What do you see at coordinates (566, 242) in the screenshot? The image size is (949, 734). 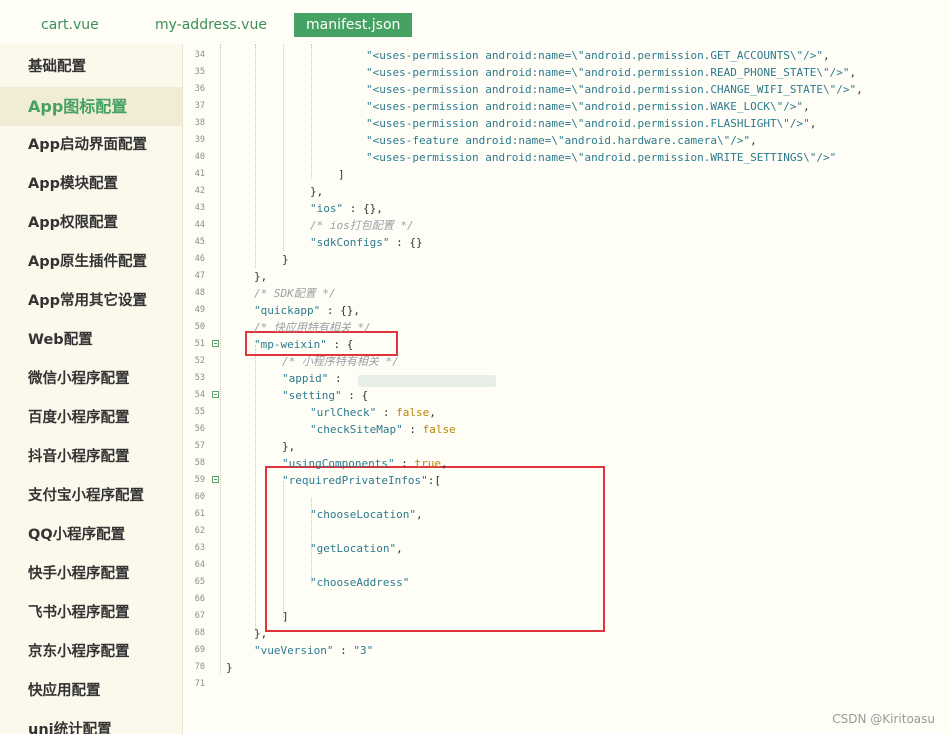 I see `code-line: 45 "sdkConfigs" : {}` at bounding box center [566, 242].